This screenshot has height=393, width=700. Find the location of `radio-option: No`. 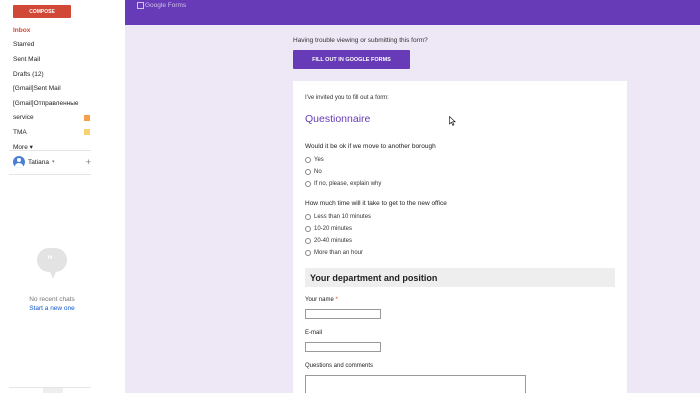

radio-option: No is located at coordinates (313, 171).